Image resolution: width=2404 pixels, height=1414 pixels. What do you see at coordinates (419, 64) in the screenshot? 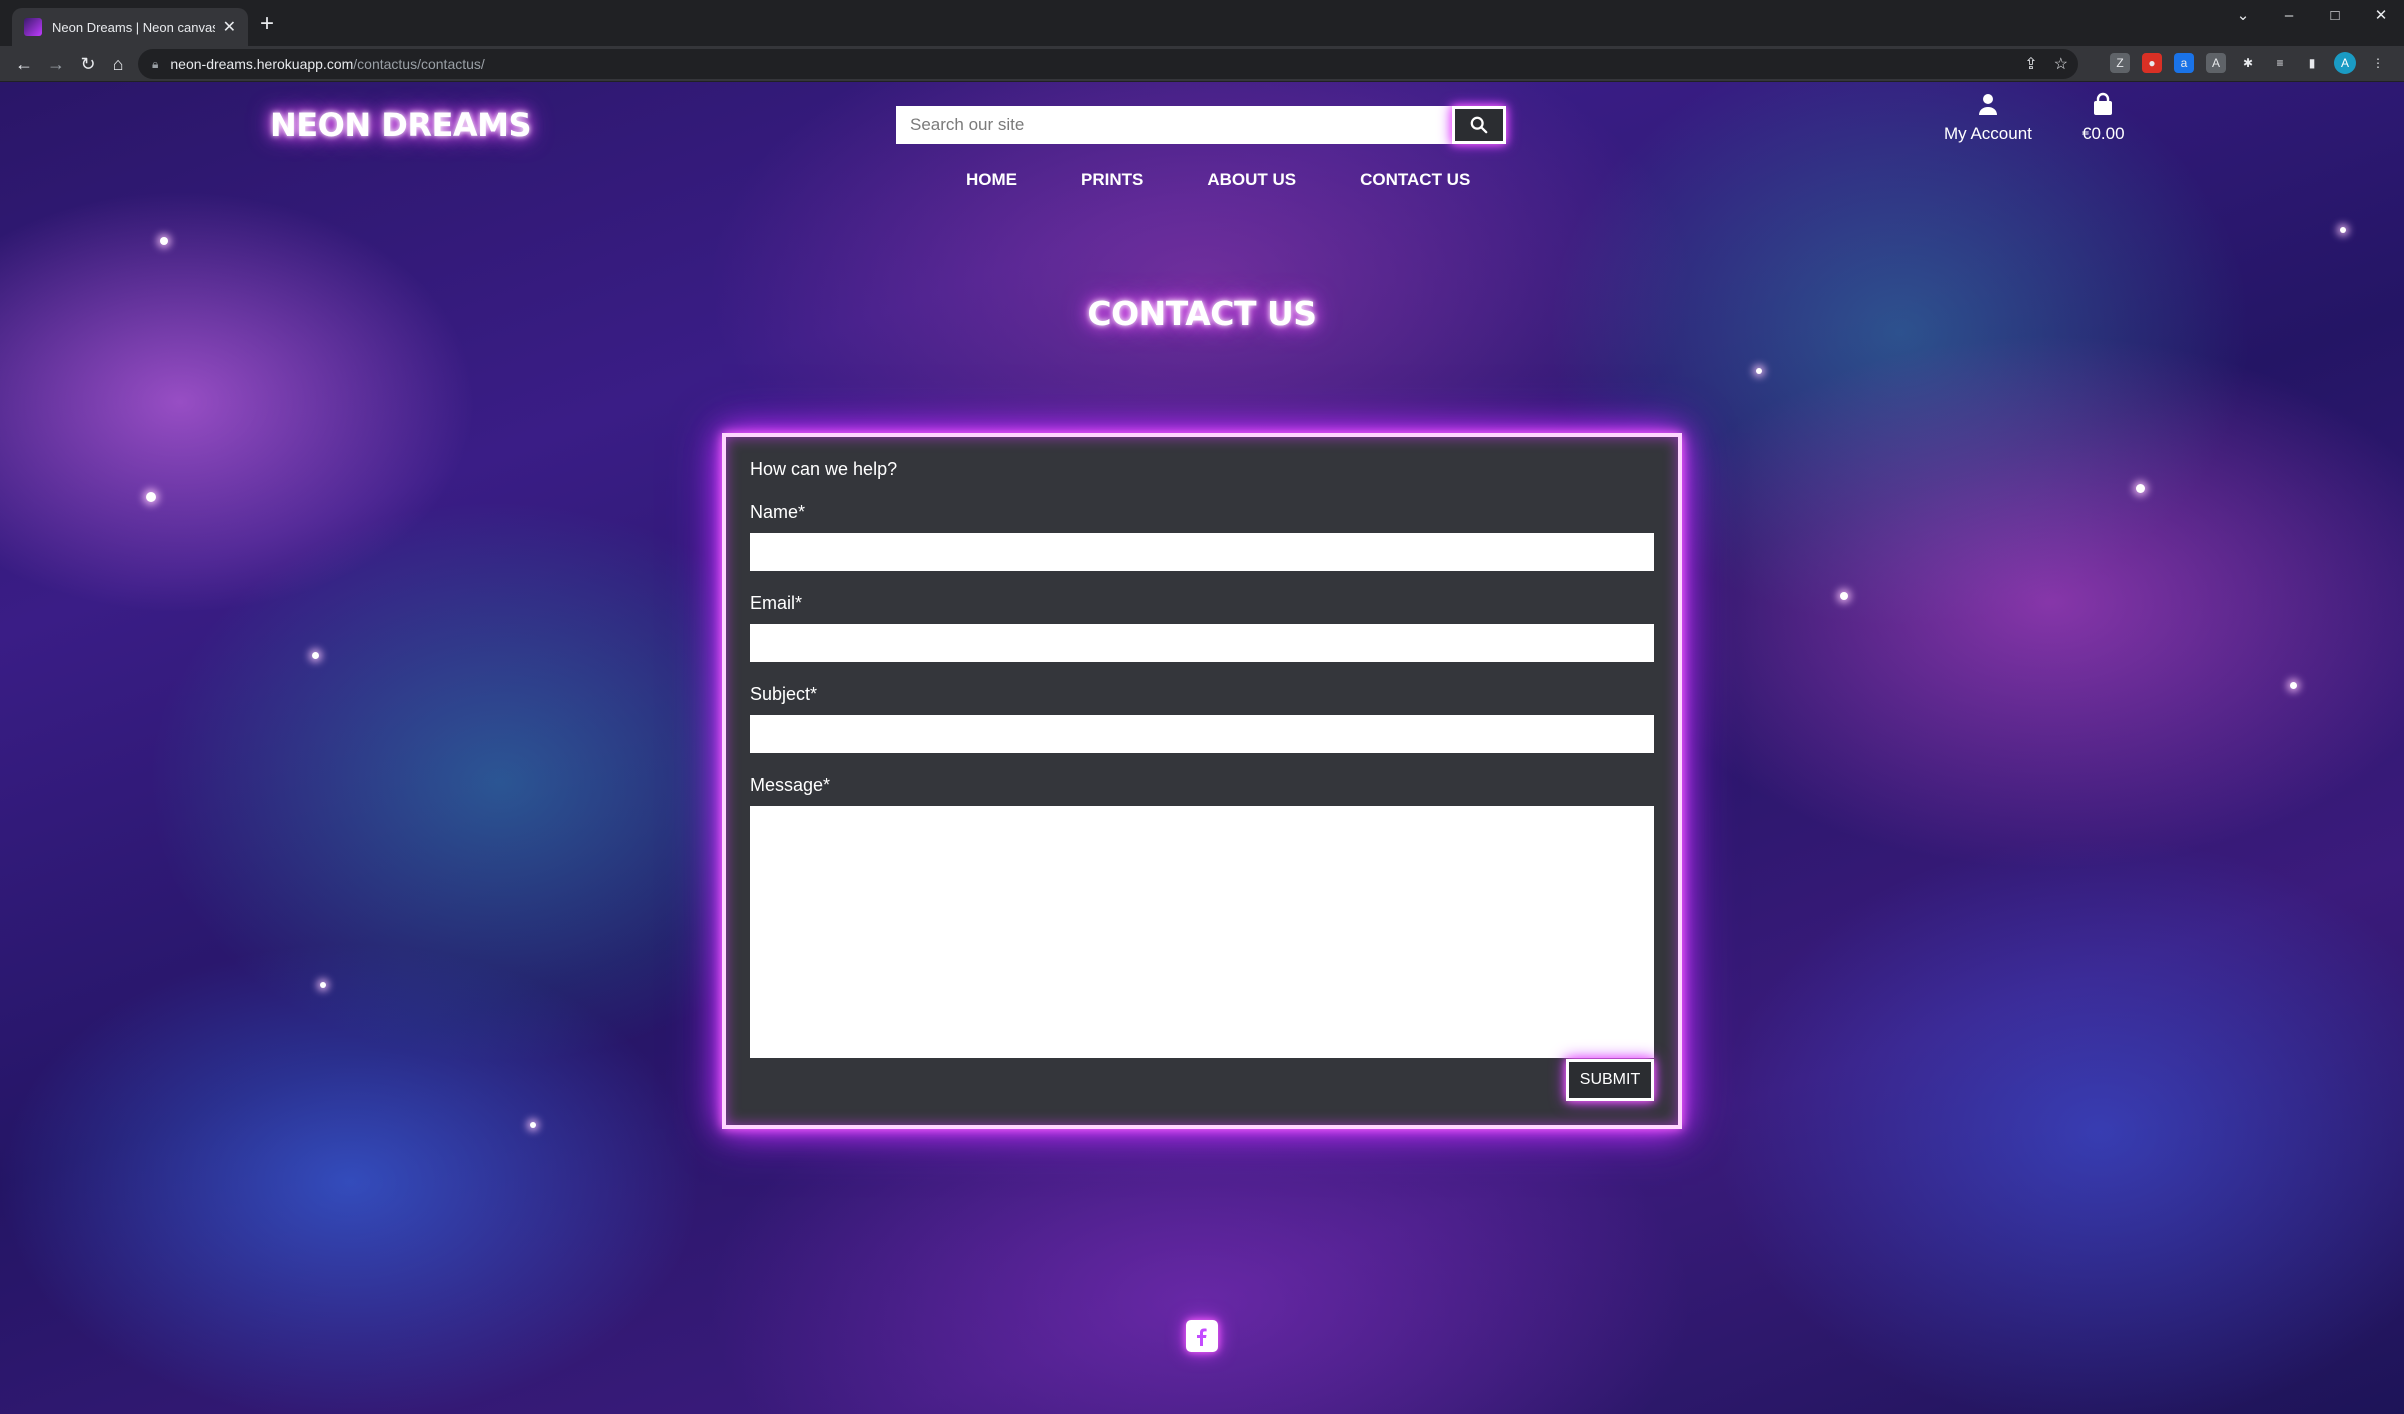
I see `url-path: /contactus/contactus/` at bounding box center [419, 64].